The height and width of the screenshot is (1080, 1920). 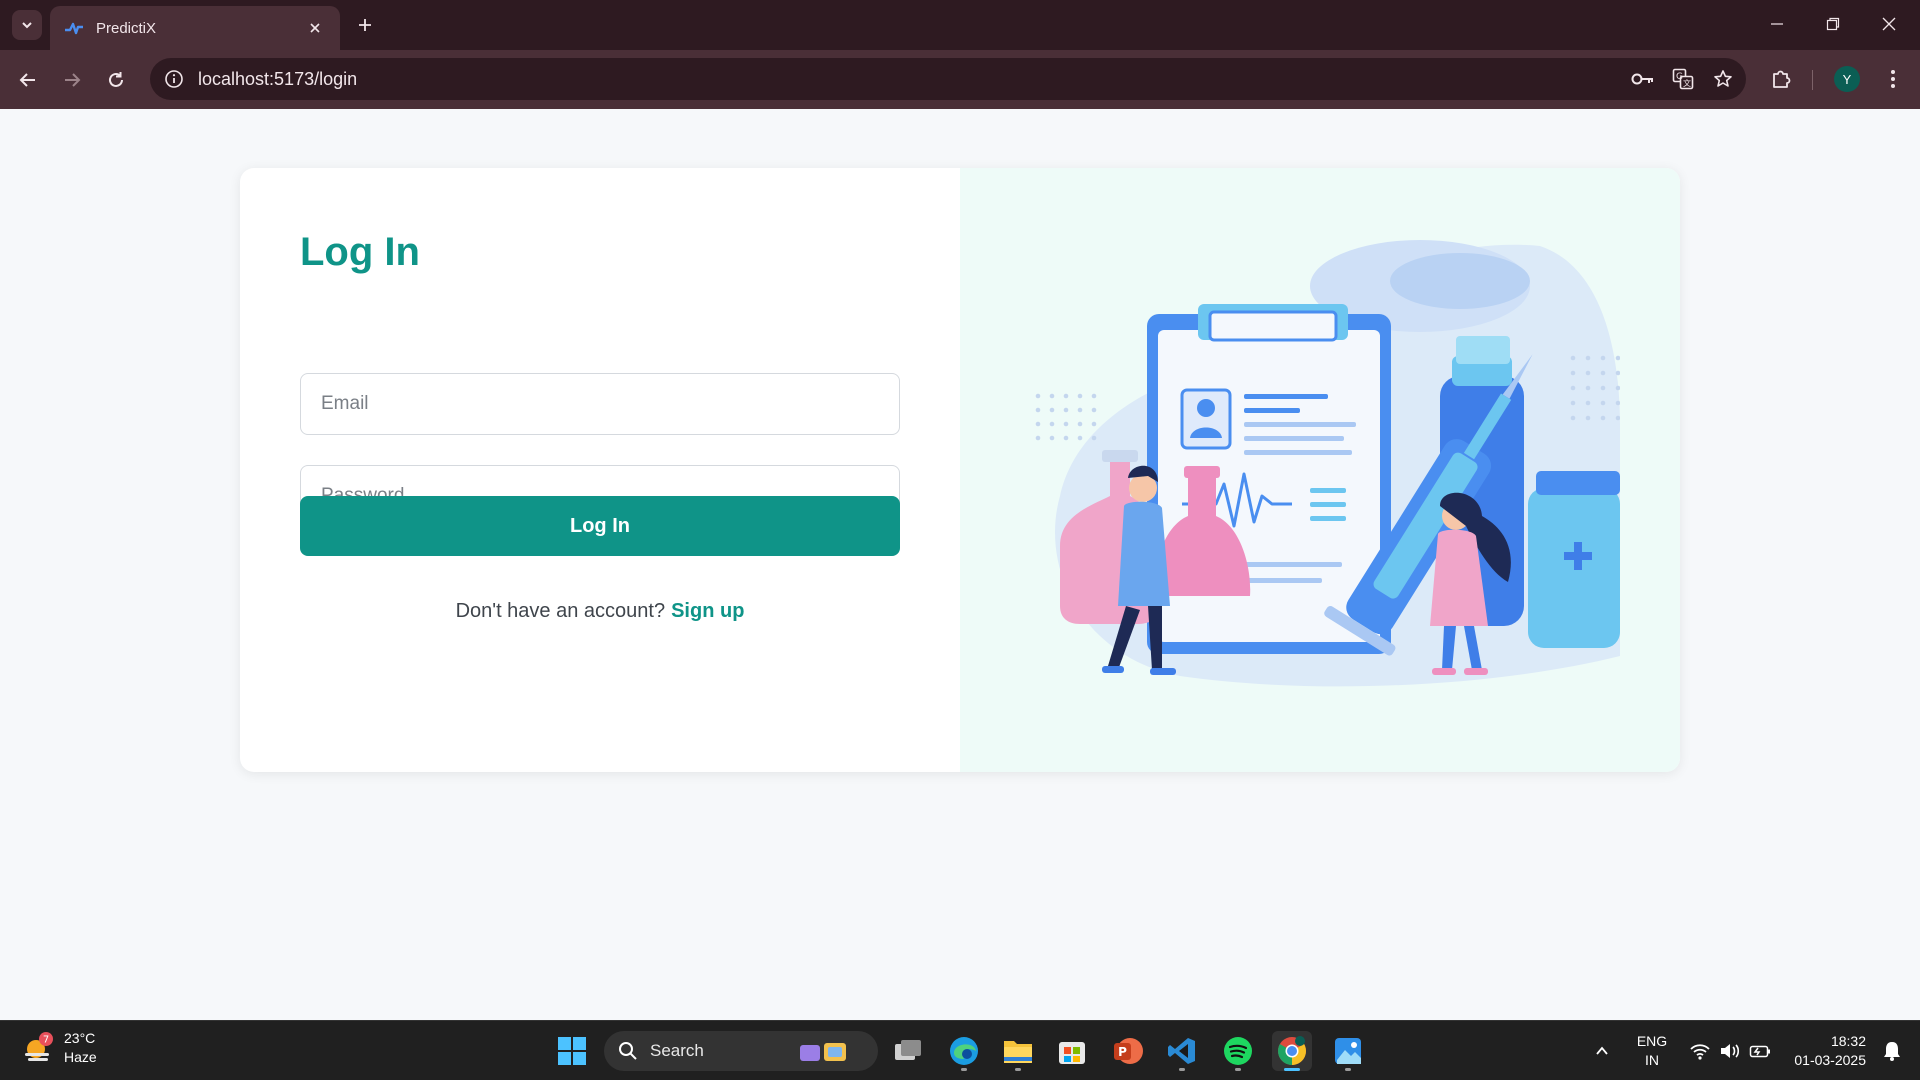 I want to click on new-tab-button, so click(x=365, y=25).